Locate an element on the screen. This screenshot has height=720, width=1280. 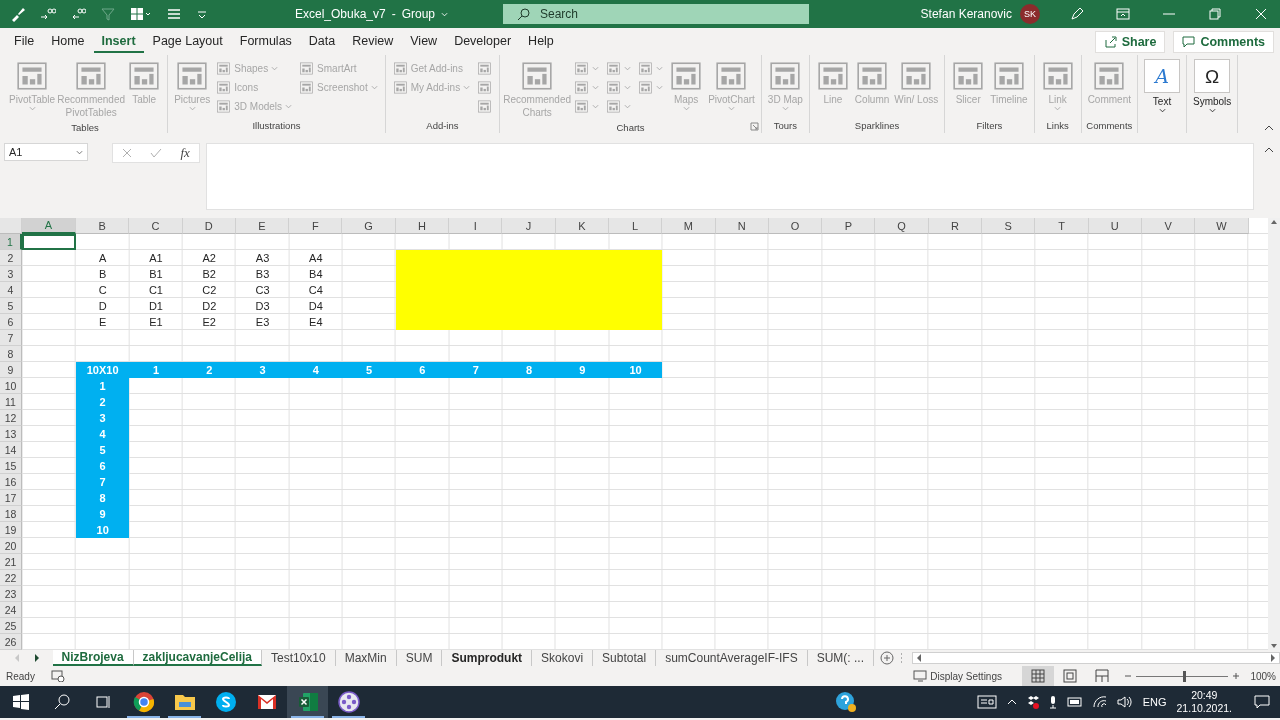
letter-heading: P is located at coordinates (849, 226).